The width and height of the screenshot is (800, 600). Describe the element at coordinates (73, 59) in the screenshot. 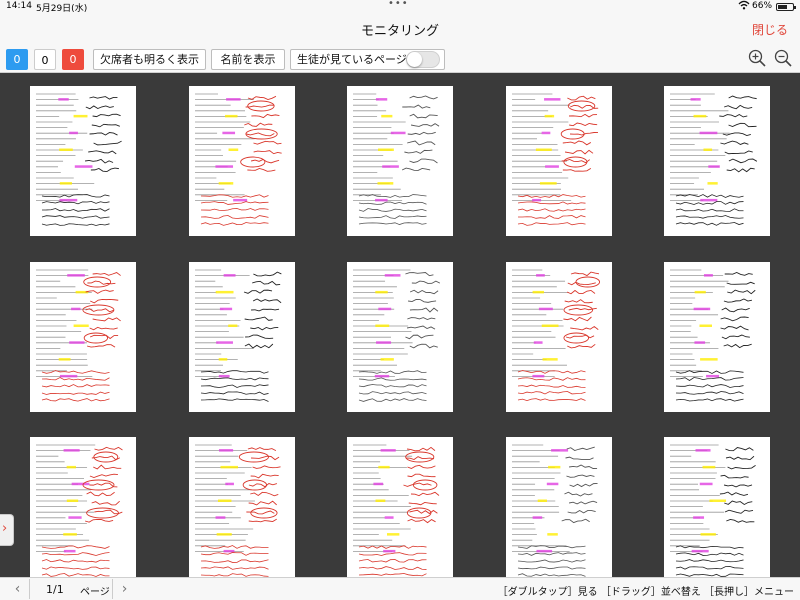

I see `count-badge-red: 0` at that location.